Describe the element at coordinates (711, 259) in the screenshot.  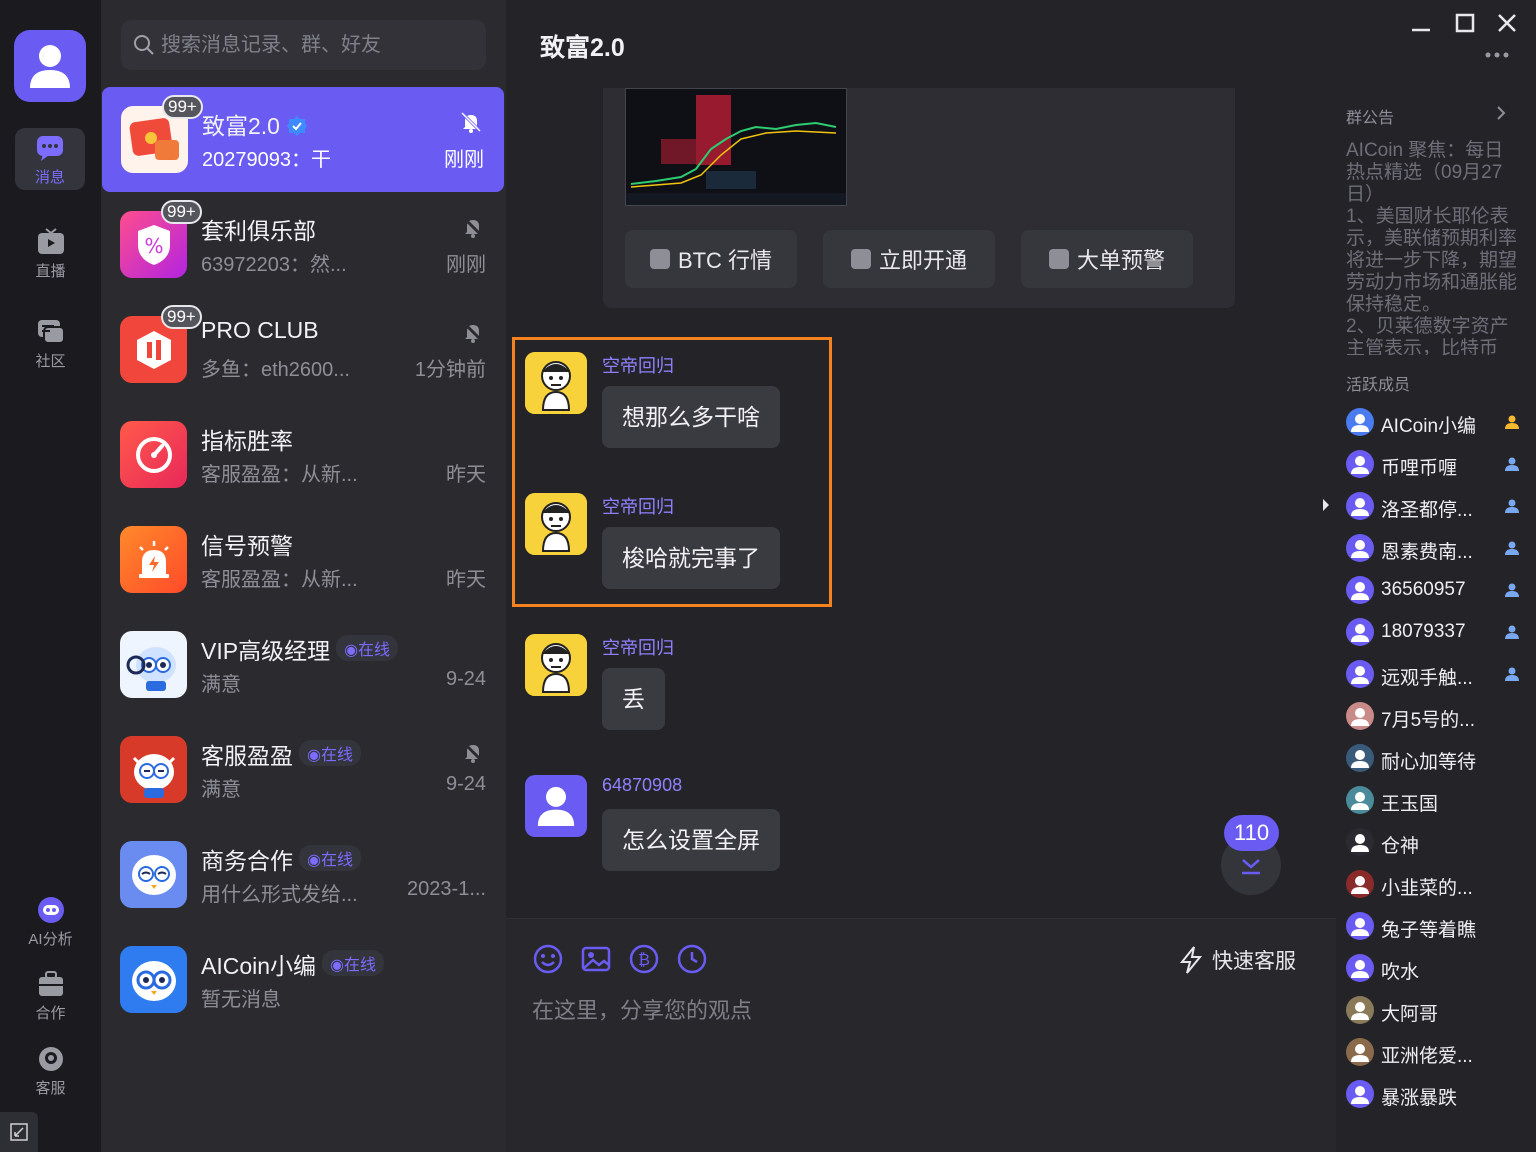
I see `btc-market-button: BTC 行情` at that location.